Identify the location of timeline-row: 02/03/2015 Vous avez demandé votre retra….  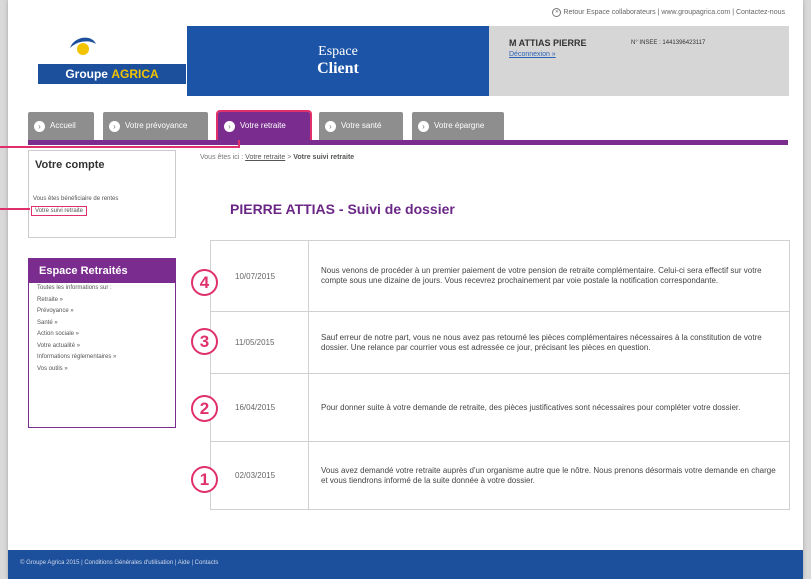
(500, 475).